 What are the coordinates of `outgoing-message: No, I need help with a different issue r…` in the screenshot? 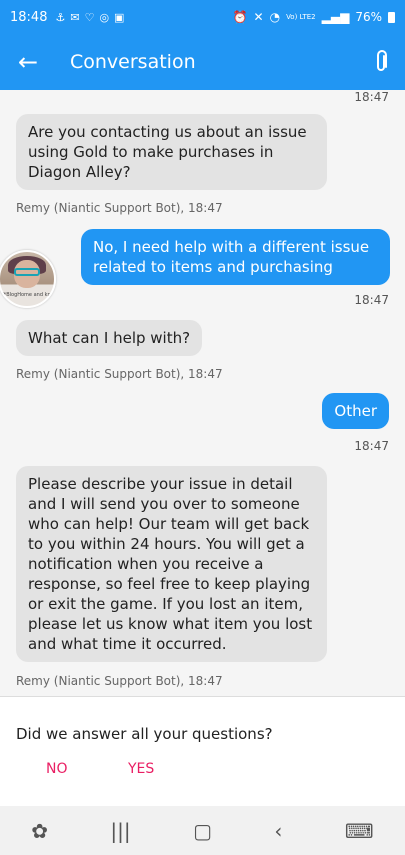 It's located at (235, 257).